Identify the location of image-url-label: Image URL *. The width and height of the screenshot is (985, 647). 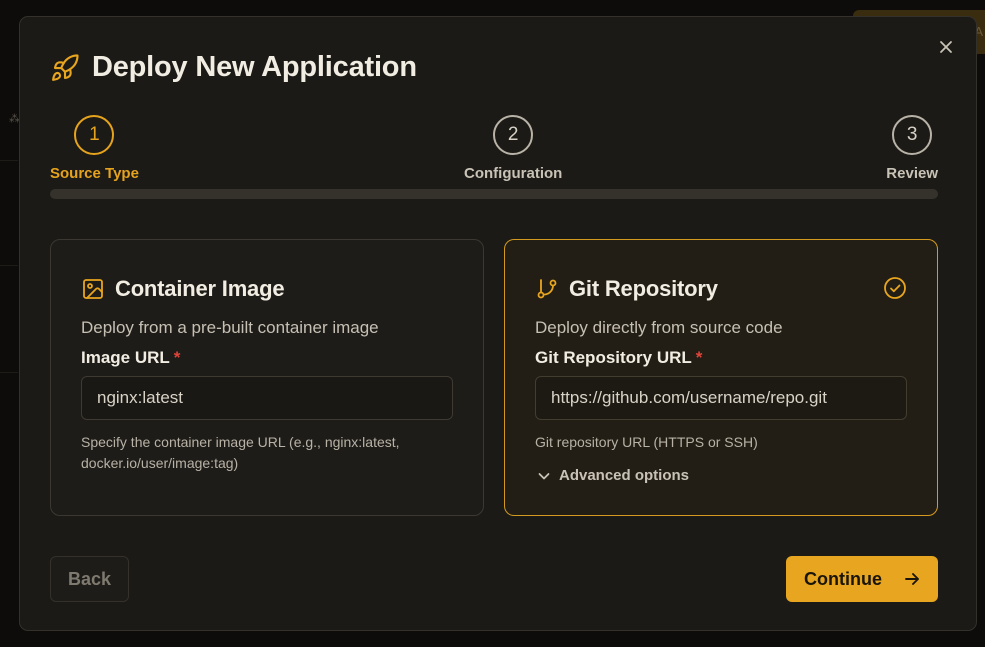
(130, 358).